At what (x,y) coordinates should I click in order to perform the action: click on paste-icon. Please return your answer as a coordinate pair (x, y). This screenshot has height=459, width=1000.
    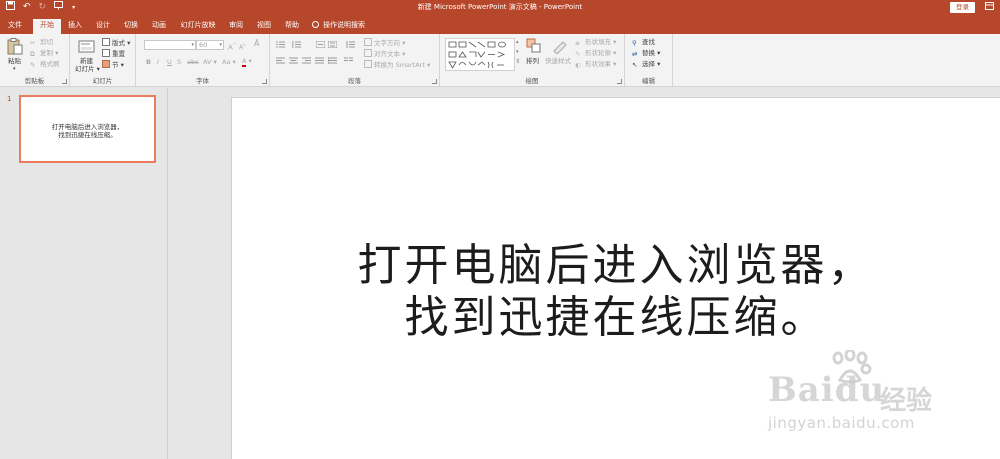
    Looking at the image, I should click on (15, 46).